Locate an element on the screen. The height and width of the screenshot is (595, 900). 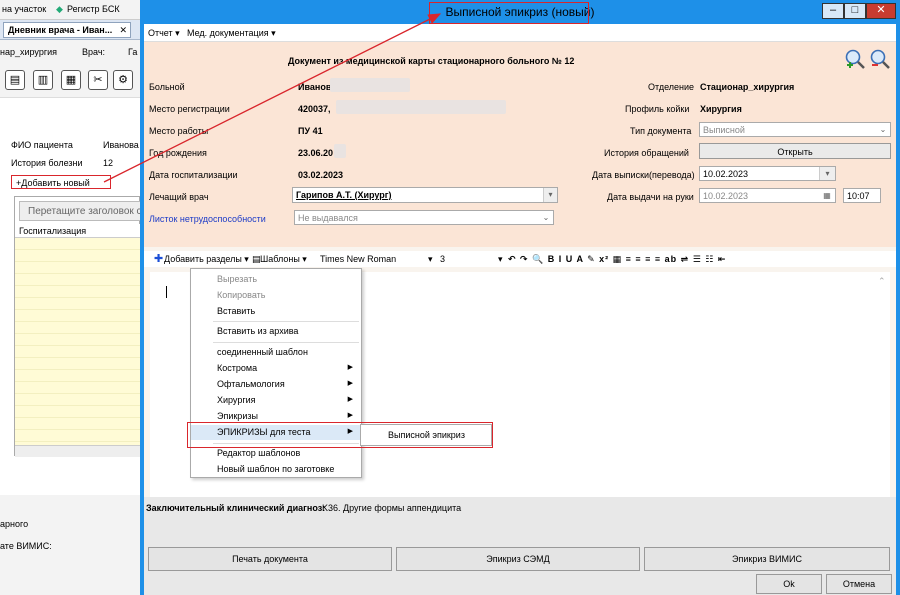
open-history-button: Открыть is located at coordinates (795, 151).